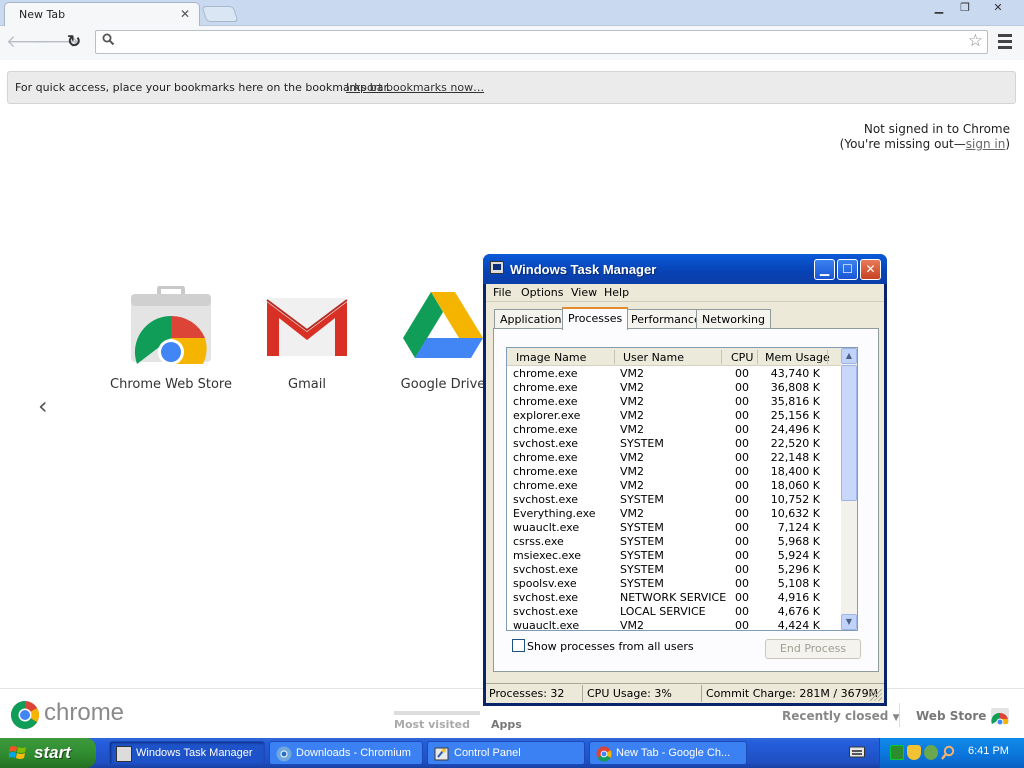  I want to click on process-row: chrome.exe VM2 00 18,400 K, so click(674, 472).